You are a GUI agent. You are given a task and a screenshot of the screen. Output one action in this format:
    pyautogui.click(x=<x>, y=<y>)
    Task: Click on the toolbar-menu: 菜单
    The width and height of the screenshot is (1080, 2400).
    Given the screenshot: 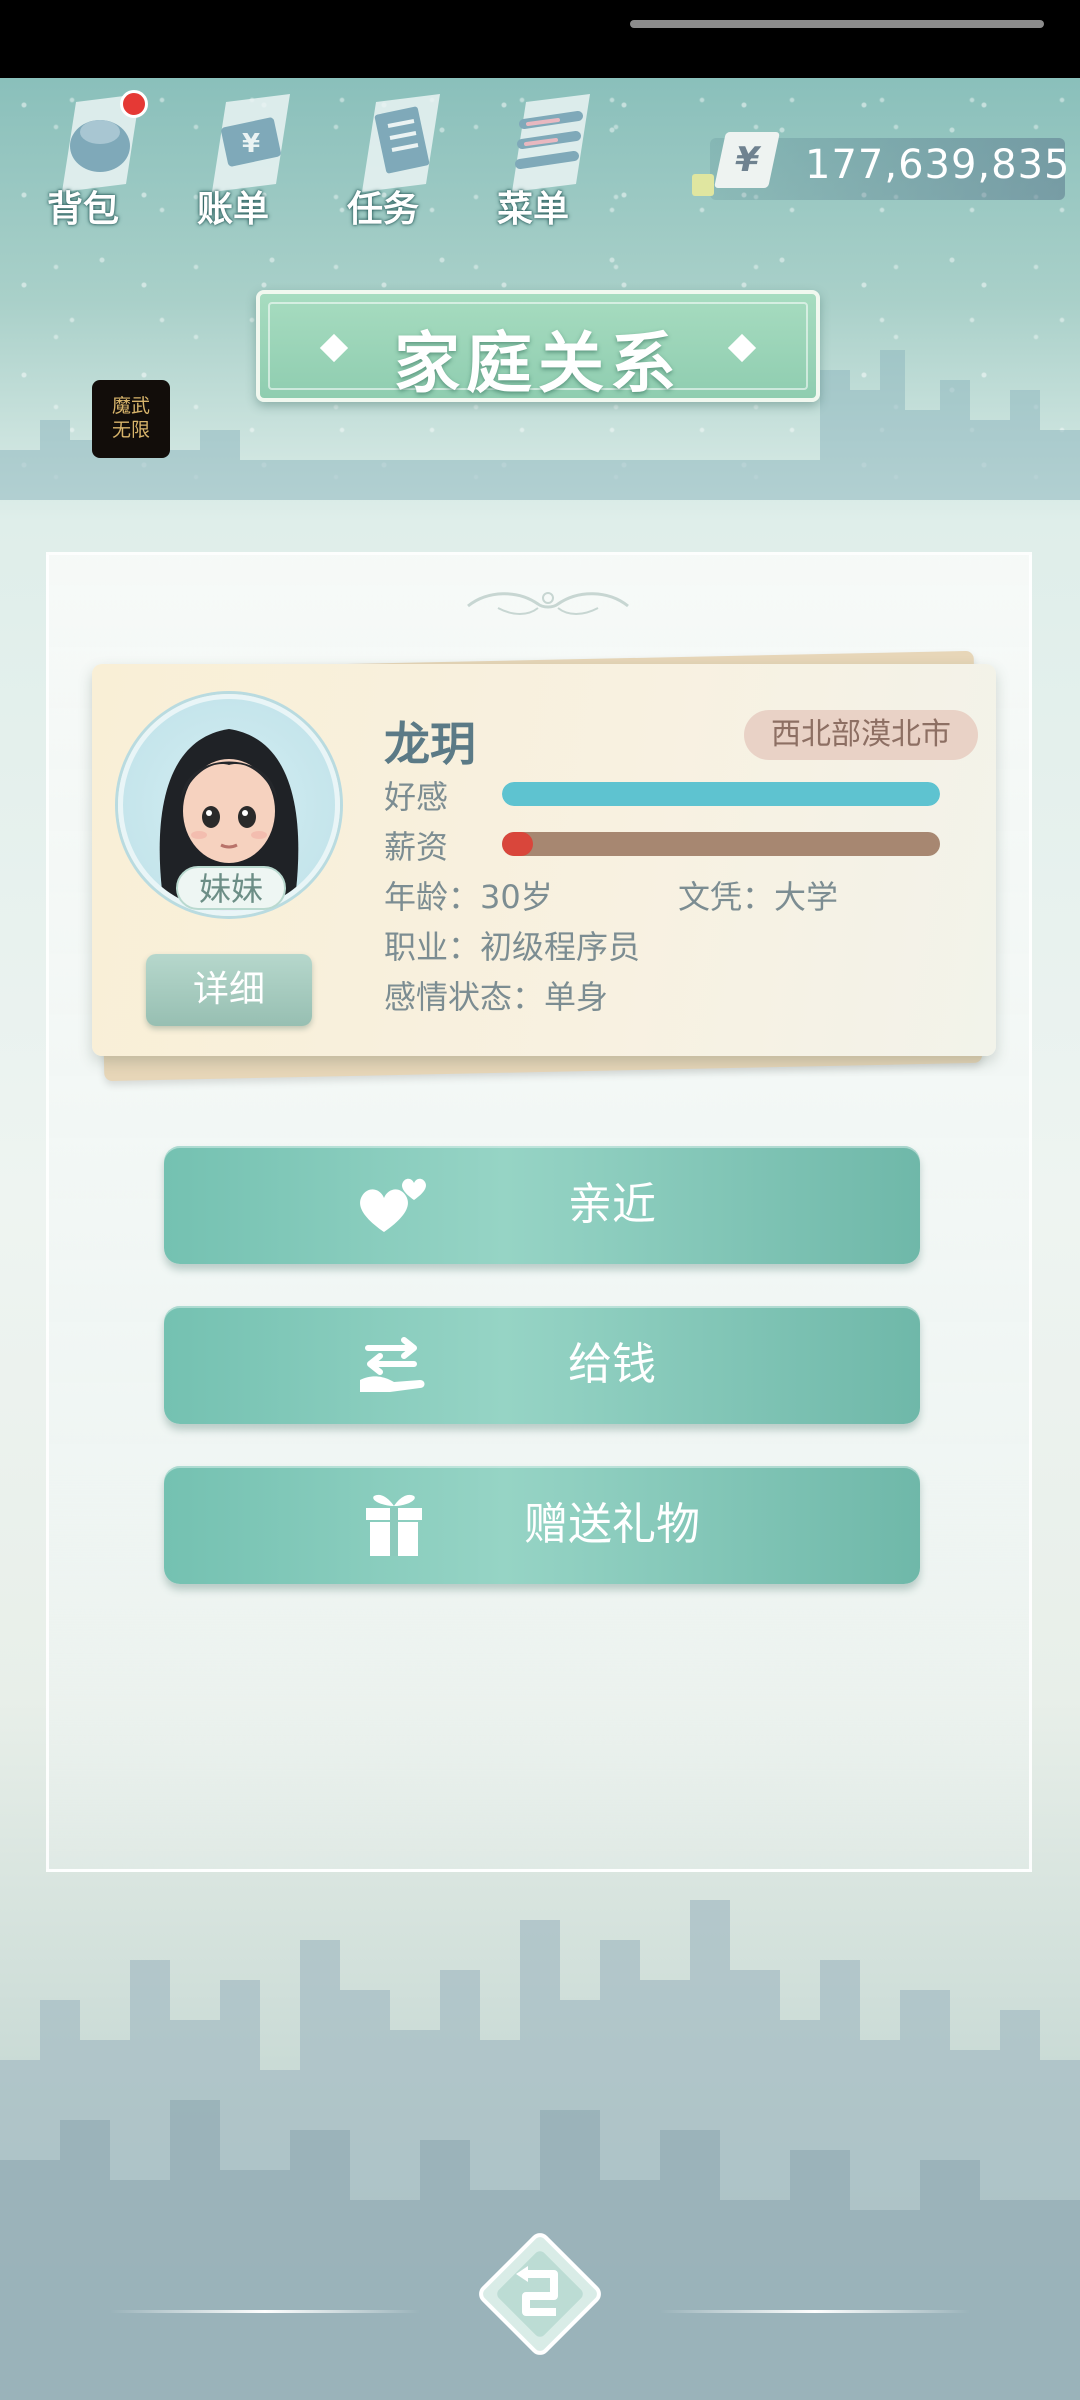 What is the action you would take?
    pyautogui.click(x=543, y=159)
    